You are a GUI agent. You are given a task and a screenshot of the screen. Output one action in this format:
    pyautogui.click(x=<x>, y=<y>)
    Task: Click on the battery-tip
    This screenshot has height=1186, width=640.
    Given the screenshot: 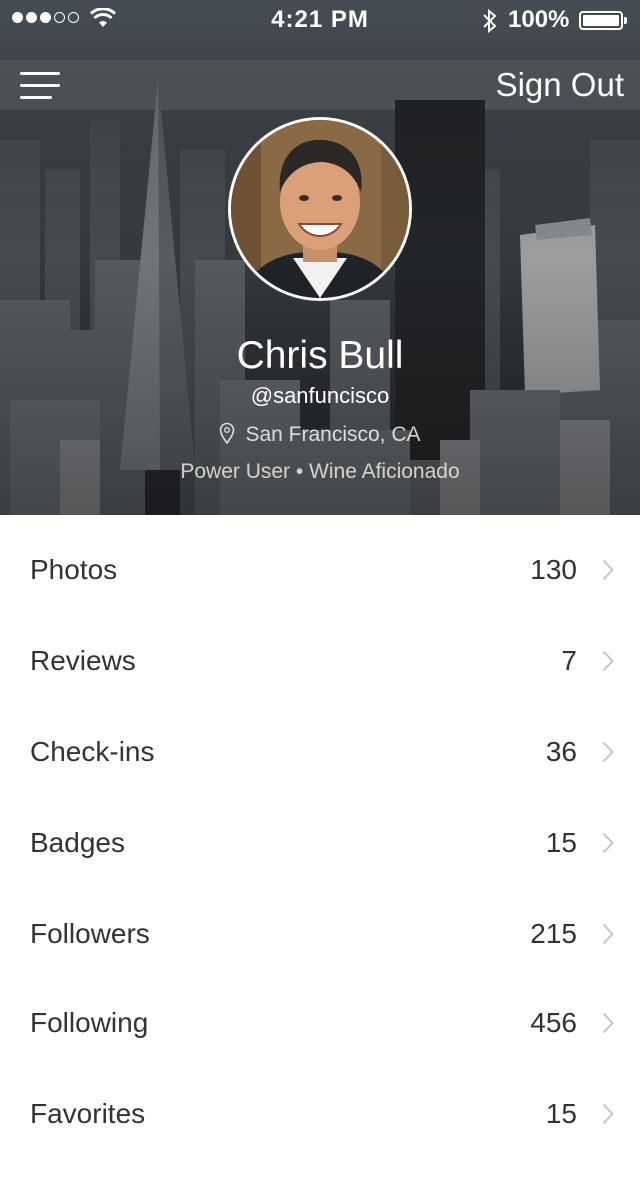 What is the action you would take?
    pyautogui.click(x=625, y=20)
    